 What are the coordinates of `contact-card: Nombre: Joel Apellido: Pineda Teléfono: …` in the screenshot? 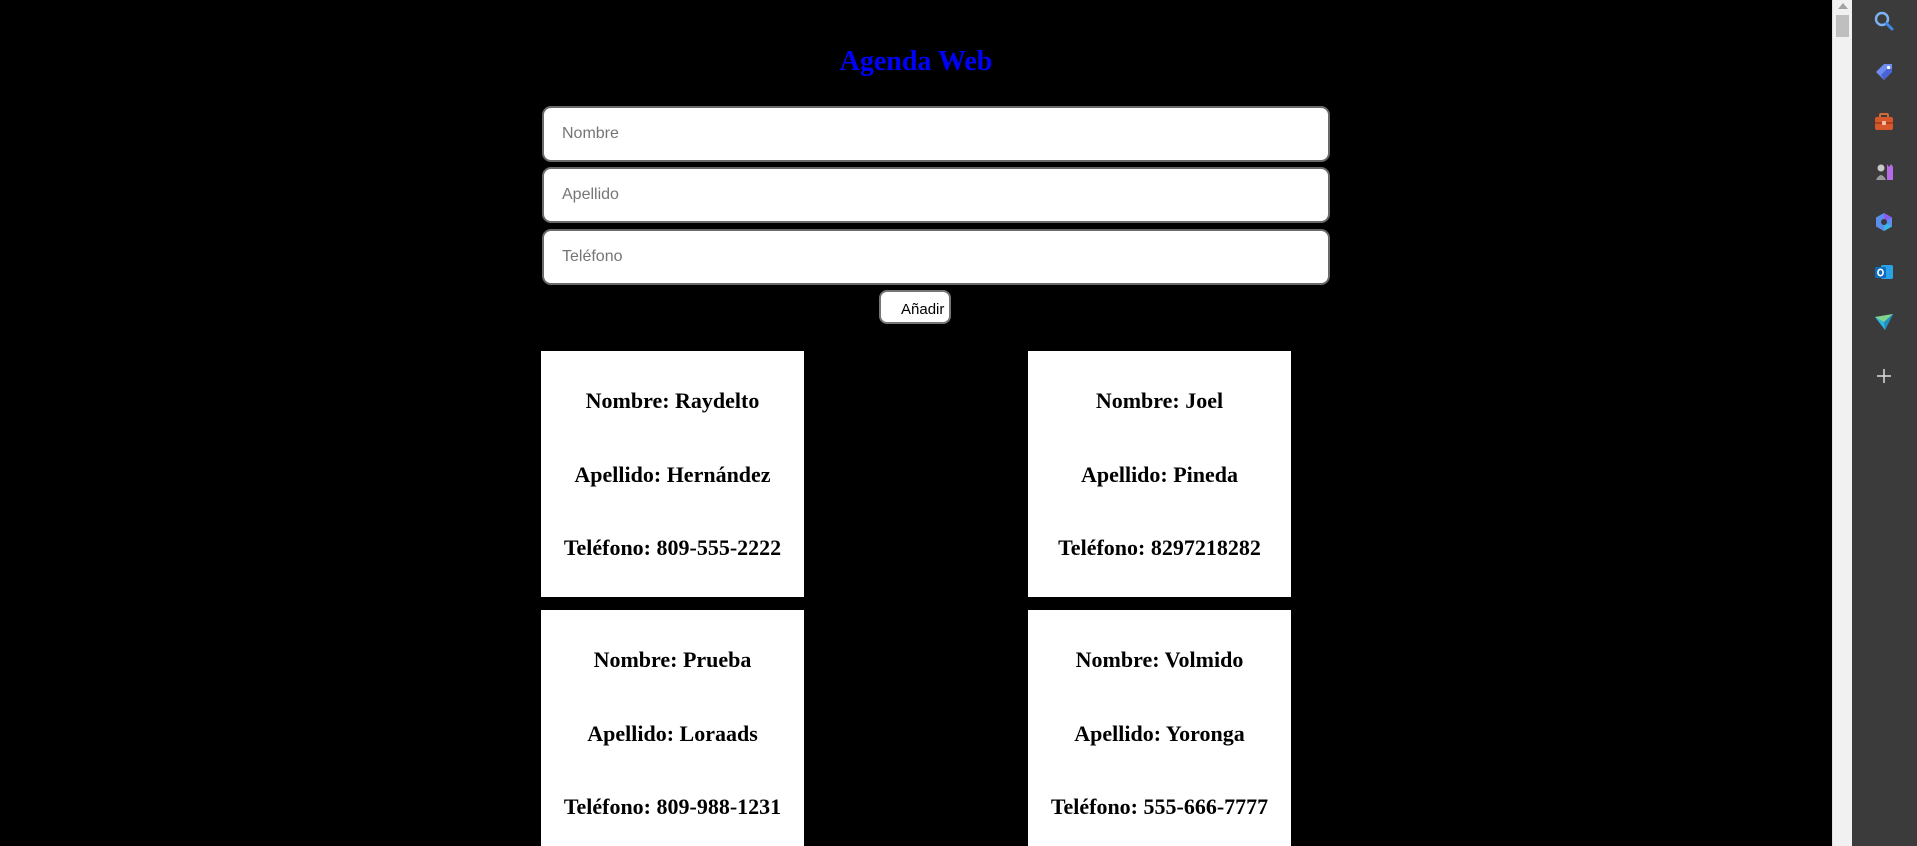 It's located at (1159, 474).